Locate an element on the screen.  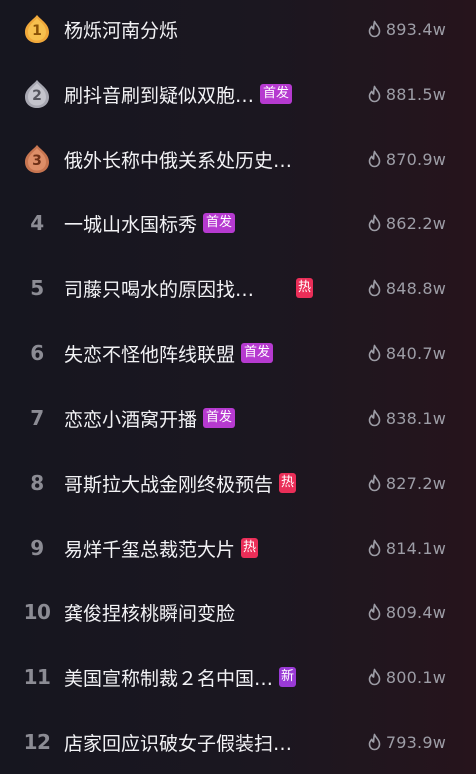
list-item: 6 失恋不怪他阵线联盟 首发 840.7w is located at coordinates (238, 353).